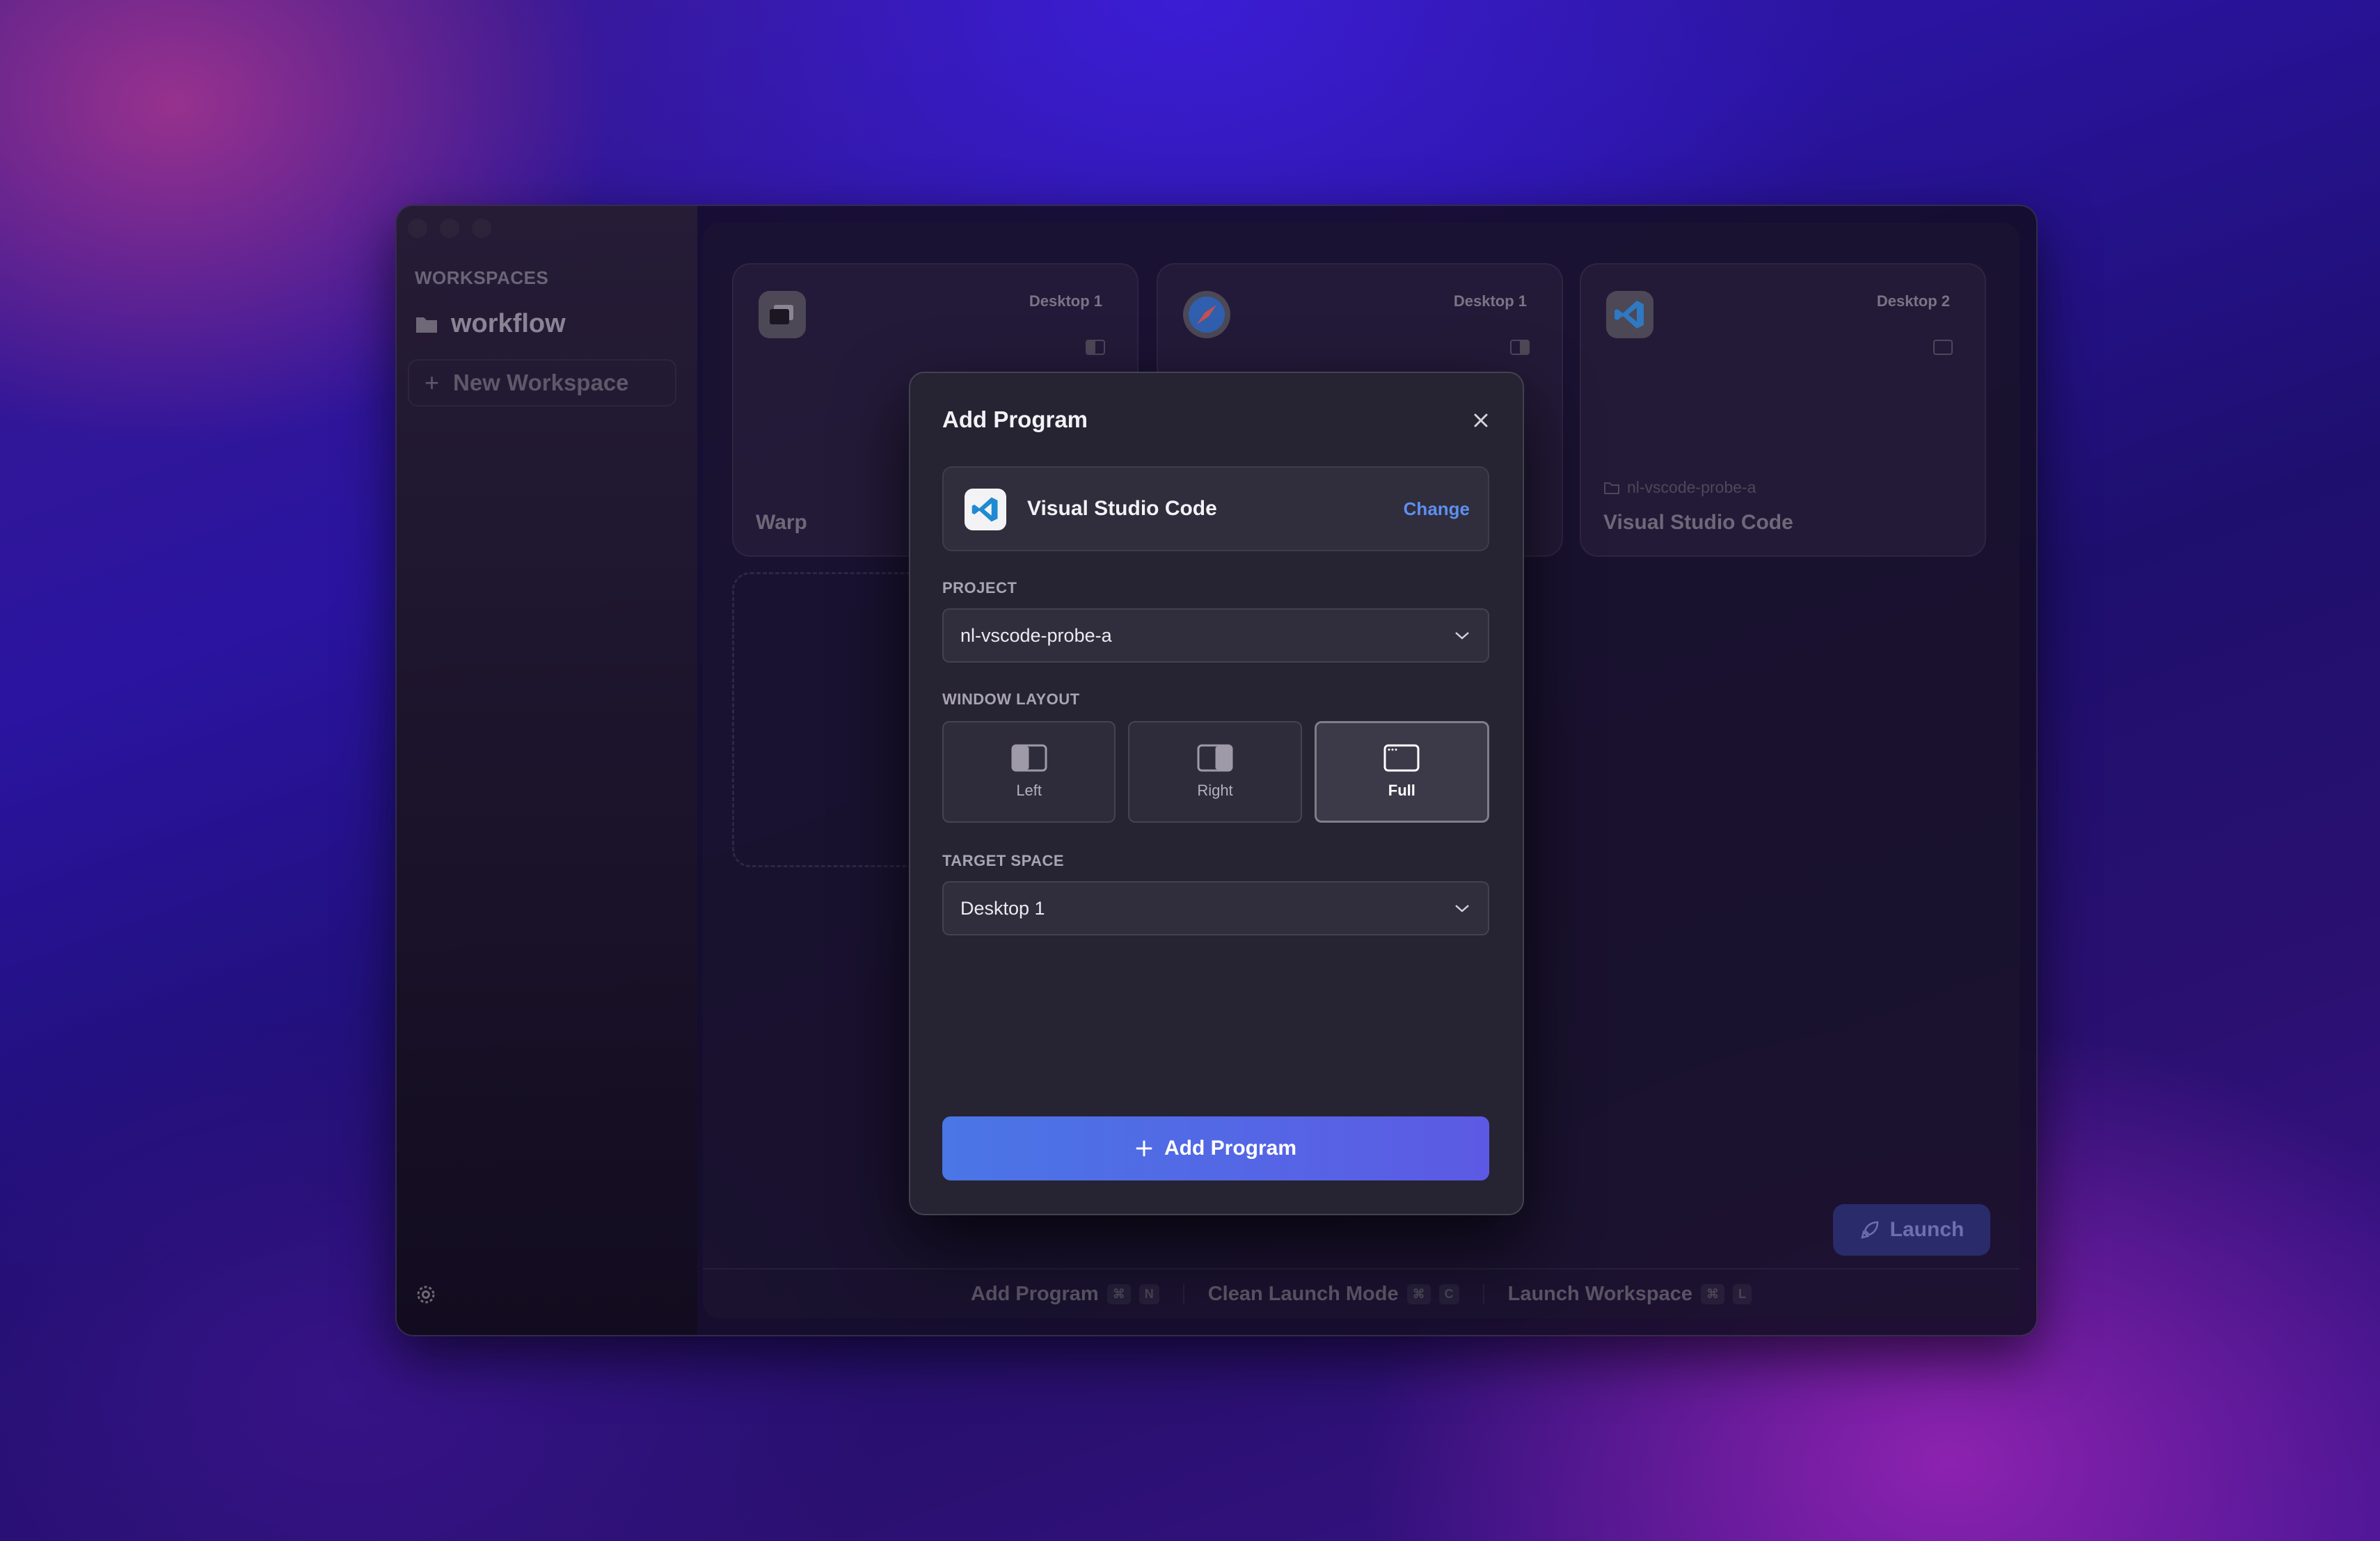 The height and width of the screenshot is (1541, 2380). I want to click on window-layout-label: WINDOW LAYOUT, so click(1011, 699).